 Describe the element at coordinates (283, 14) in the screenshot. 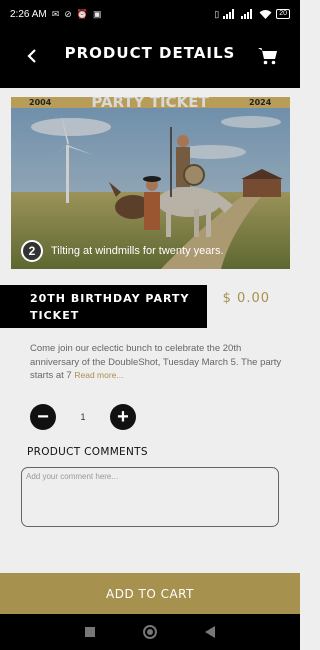

I see `battery-indicator: 20` at that location.